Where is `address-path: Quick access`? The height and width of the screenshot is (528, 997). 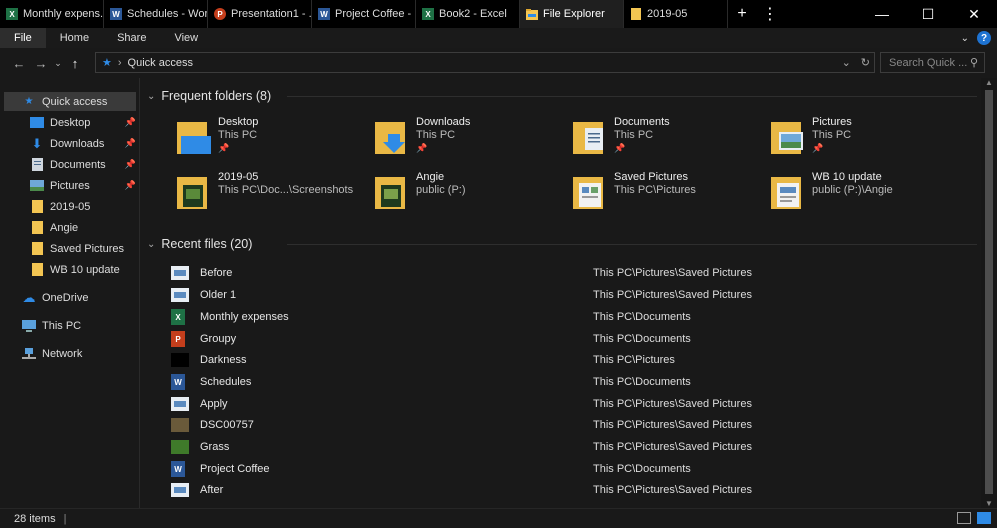
address-path: Quick access is located at coordinates (160, 62).